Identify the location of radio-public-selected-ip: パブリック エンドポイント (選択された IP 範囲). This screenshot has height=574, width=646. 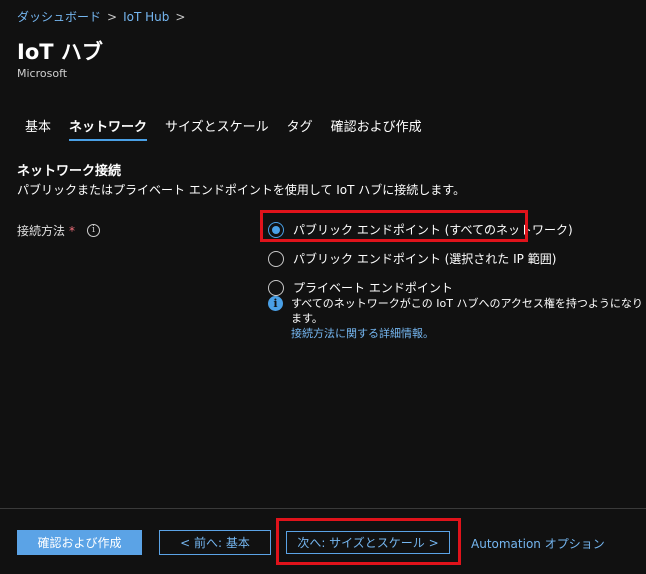
(420, 258).